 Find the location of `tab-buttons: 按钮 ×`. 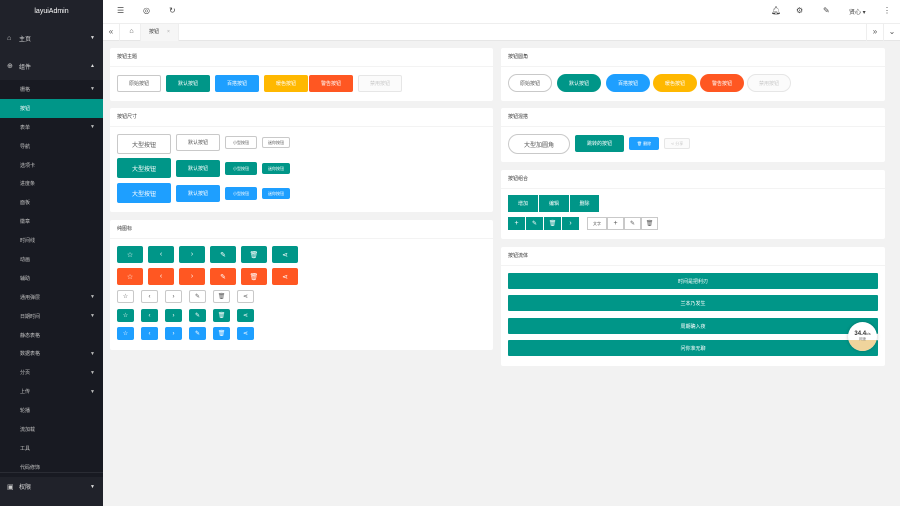

tab-buttons: 按钮 × is located at coordinates (160, 32).